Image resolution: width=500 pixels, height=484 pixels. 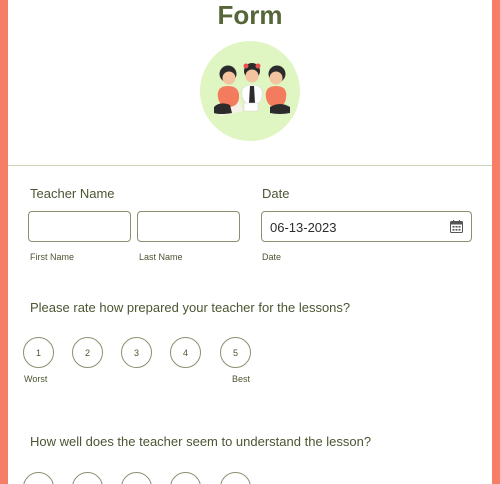 What do you see at coordinates (185, 352) in the screenshot?
I see `q1-rating-4: 4` at bounding box center [185, 352].